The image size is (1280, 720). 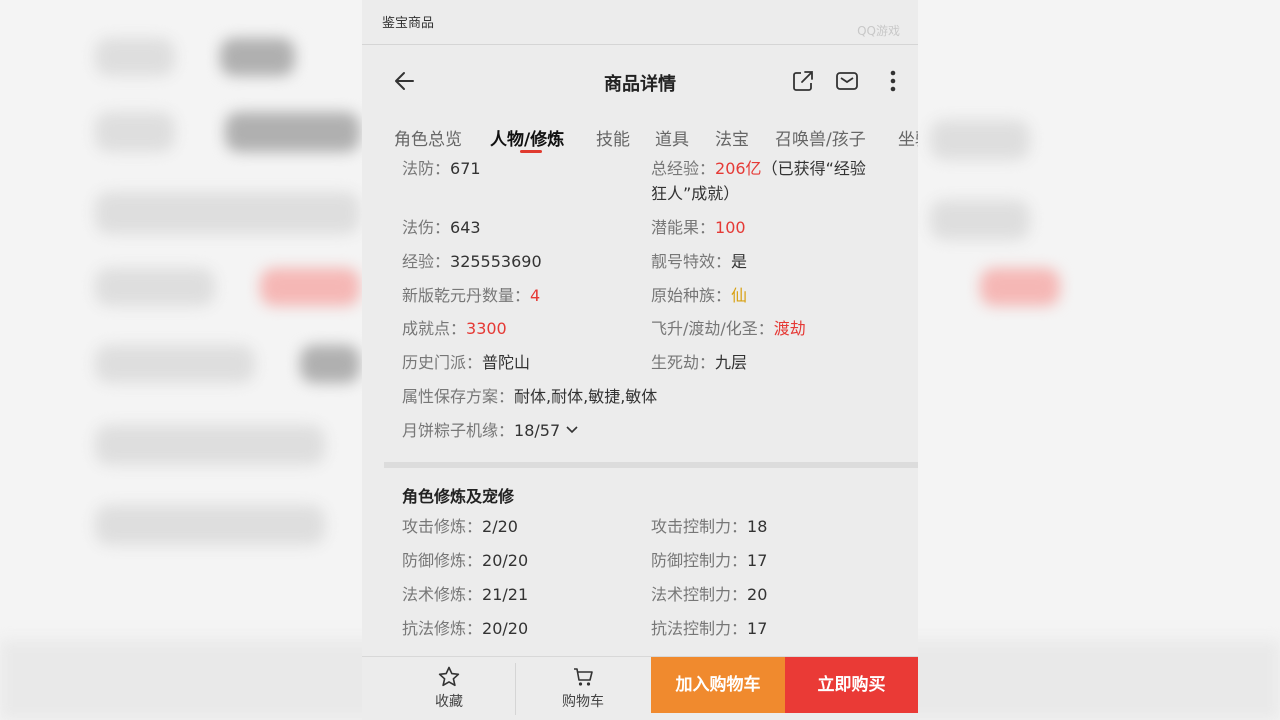 I want to click on bottom-action-bar: 收藏 购物车 加入购物车 立即购买, so click(x=640, y=688).